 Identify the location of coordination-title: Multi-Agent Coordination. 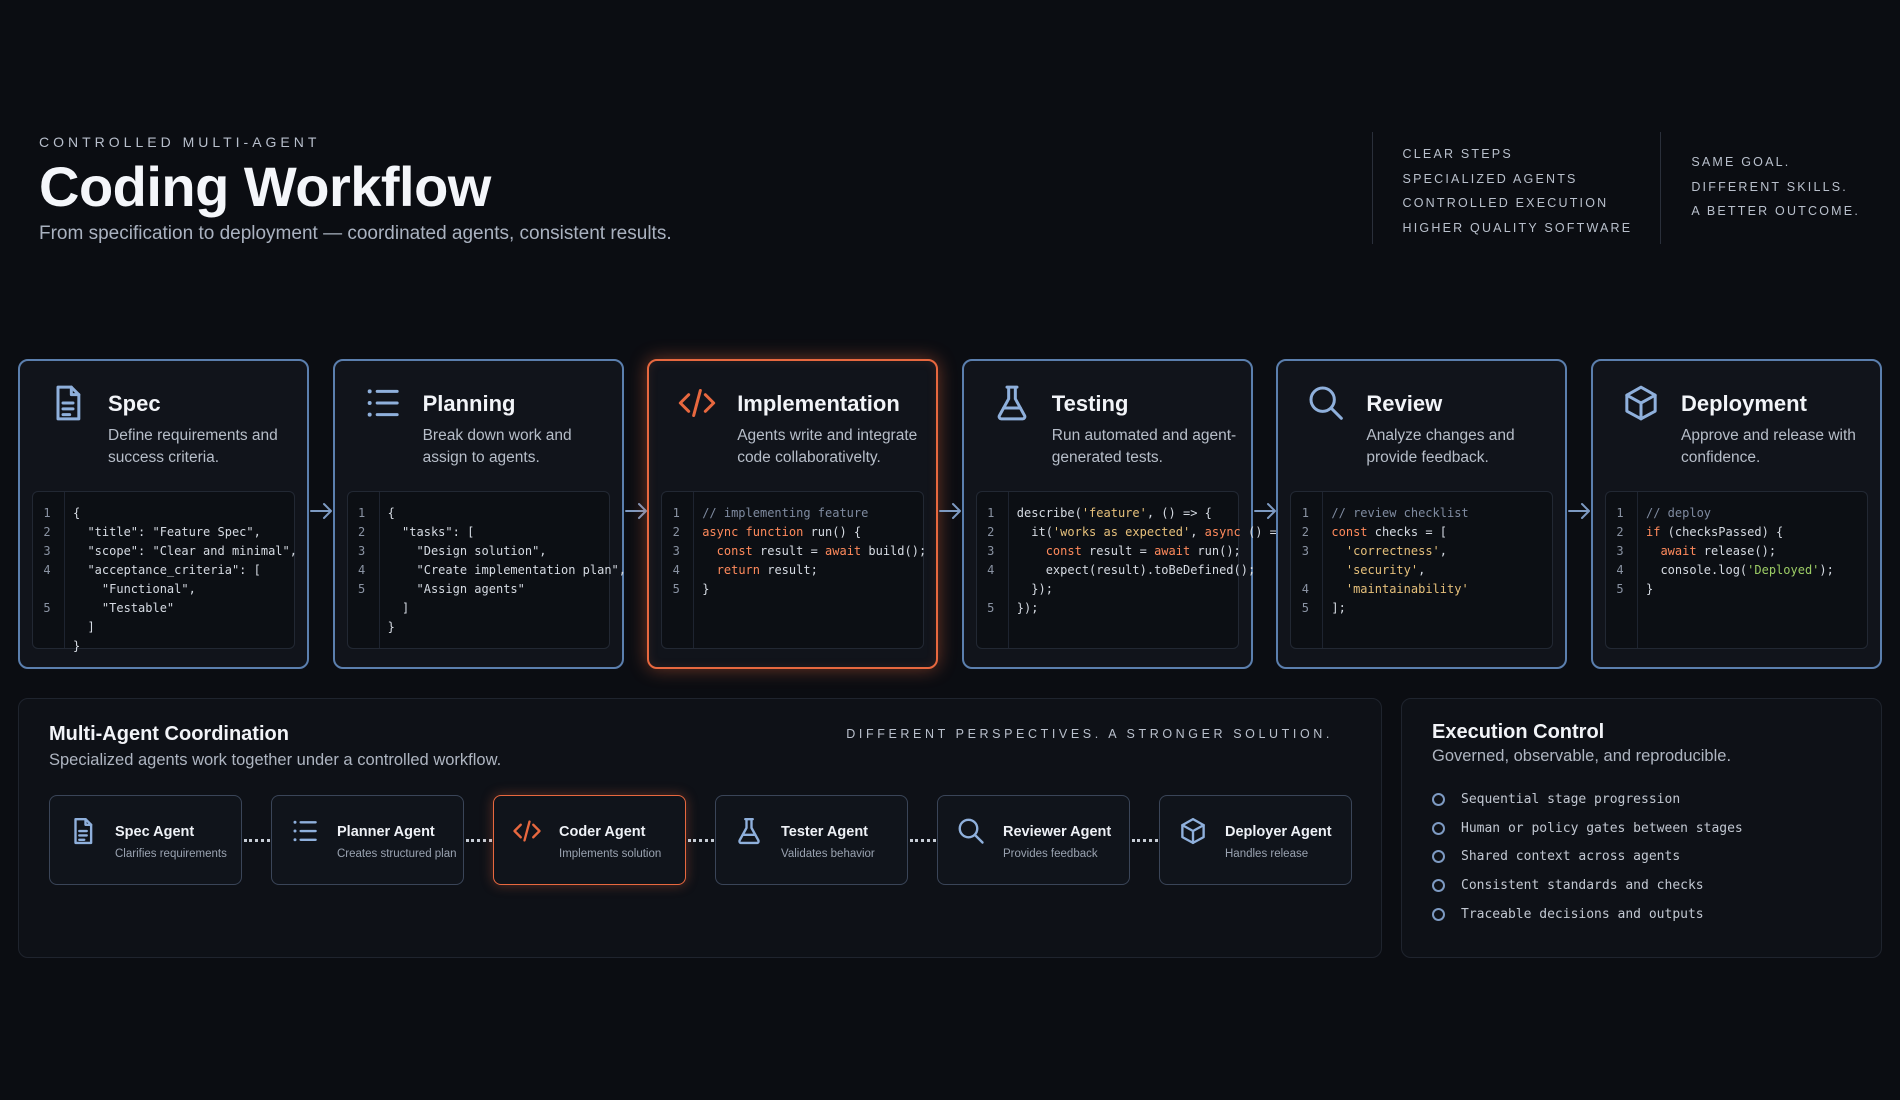
(169, 734).